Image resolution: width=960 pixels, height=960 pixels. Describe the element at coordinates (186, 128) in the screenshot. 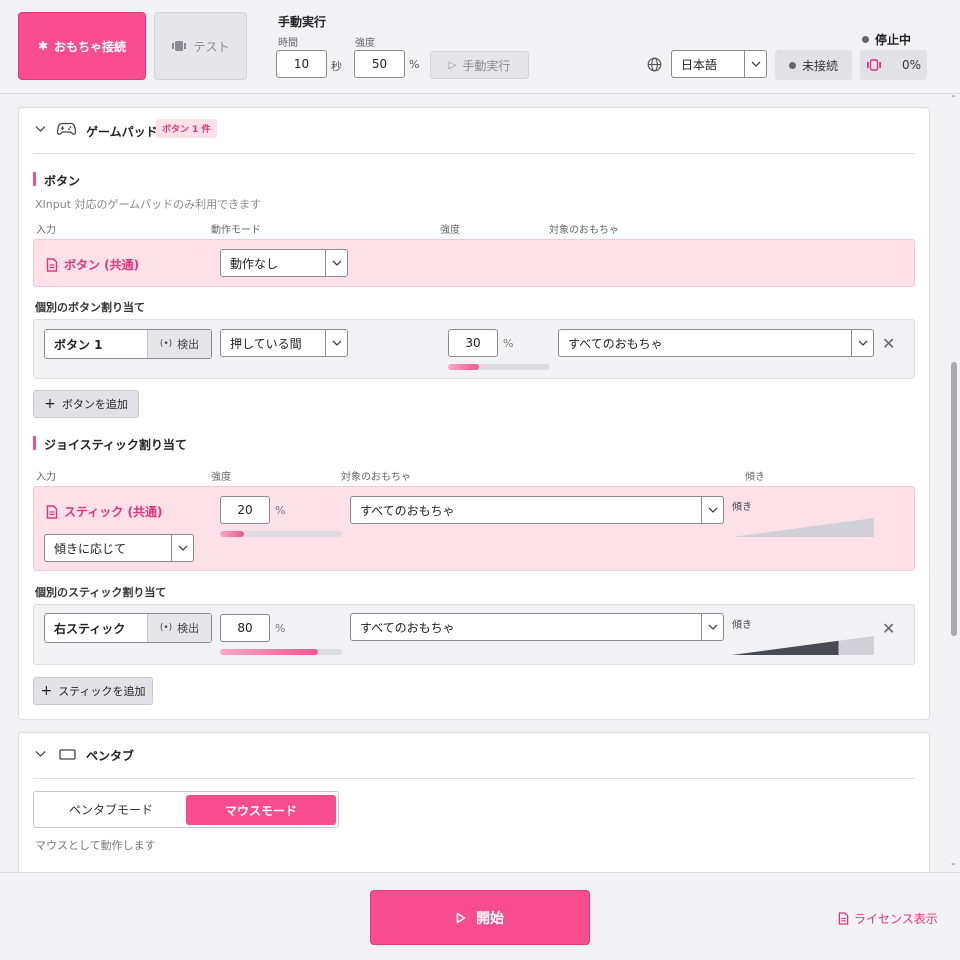

I see `button-count-badge: ボタン 1 件` at that location.